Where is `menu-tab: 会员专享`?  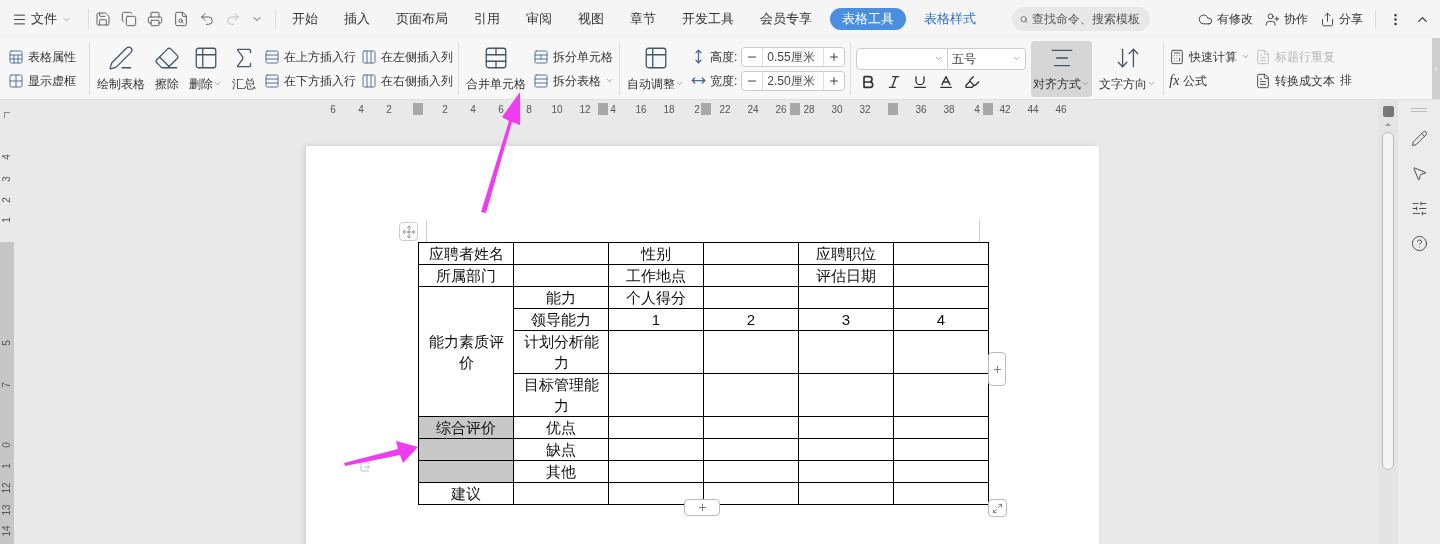
menu-tab: 会员专享 is located at coordinates (786, 19).